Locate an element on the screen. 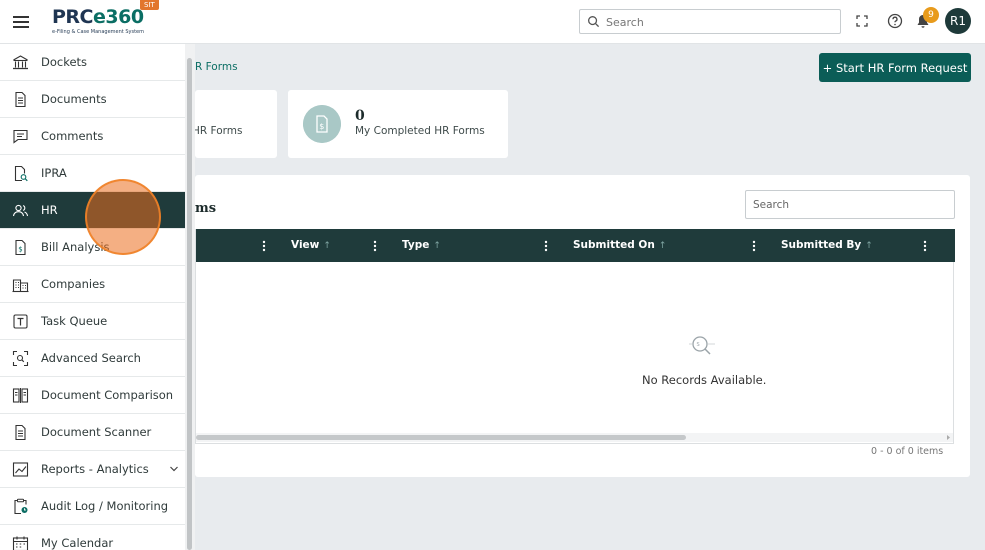 The image size is (985, 550). breadcrumb: R Forms is located at coordinates (216, 67).